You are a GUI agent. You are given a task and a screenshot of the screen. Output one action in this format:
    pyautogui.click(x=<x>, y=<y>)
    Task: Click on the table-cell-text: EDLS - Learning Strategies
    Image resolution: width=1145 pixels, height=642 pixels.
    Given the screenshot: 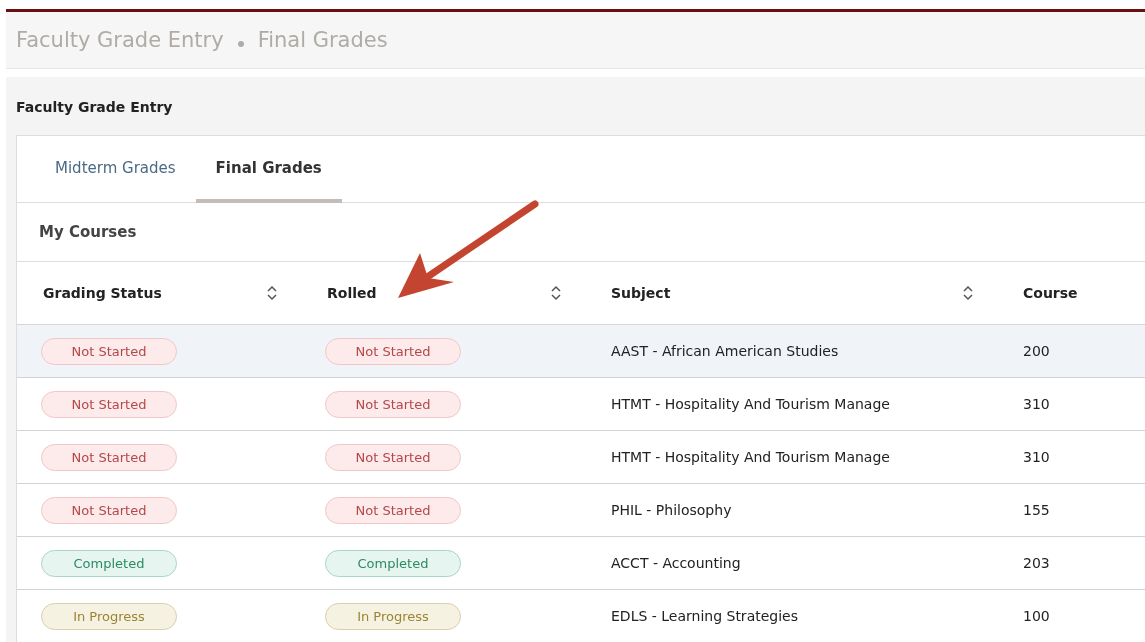 What is the action you would take?
    pyautogui.click(x=704, y=616)
    